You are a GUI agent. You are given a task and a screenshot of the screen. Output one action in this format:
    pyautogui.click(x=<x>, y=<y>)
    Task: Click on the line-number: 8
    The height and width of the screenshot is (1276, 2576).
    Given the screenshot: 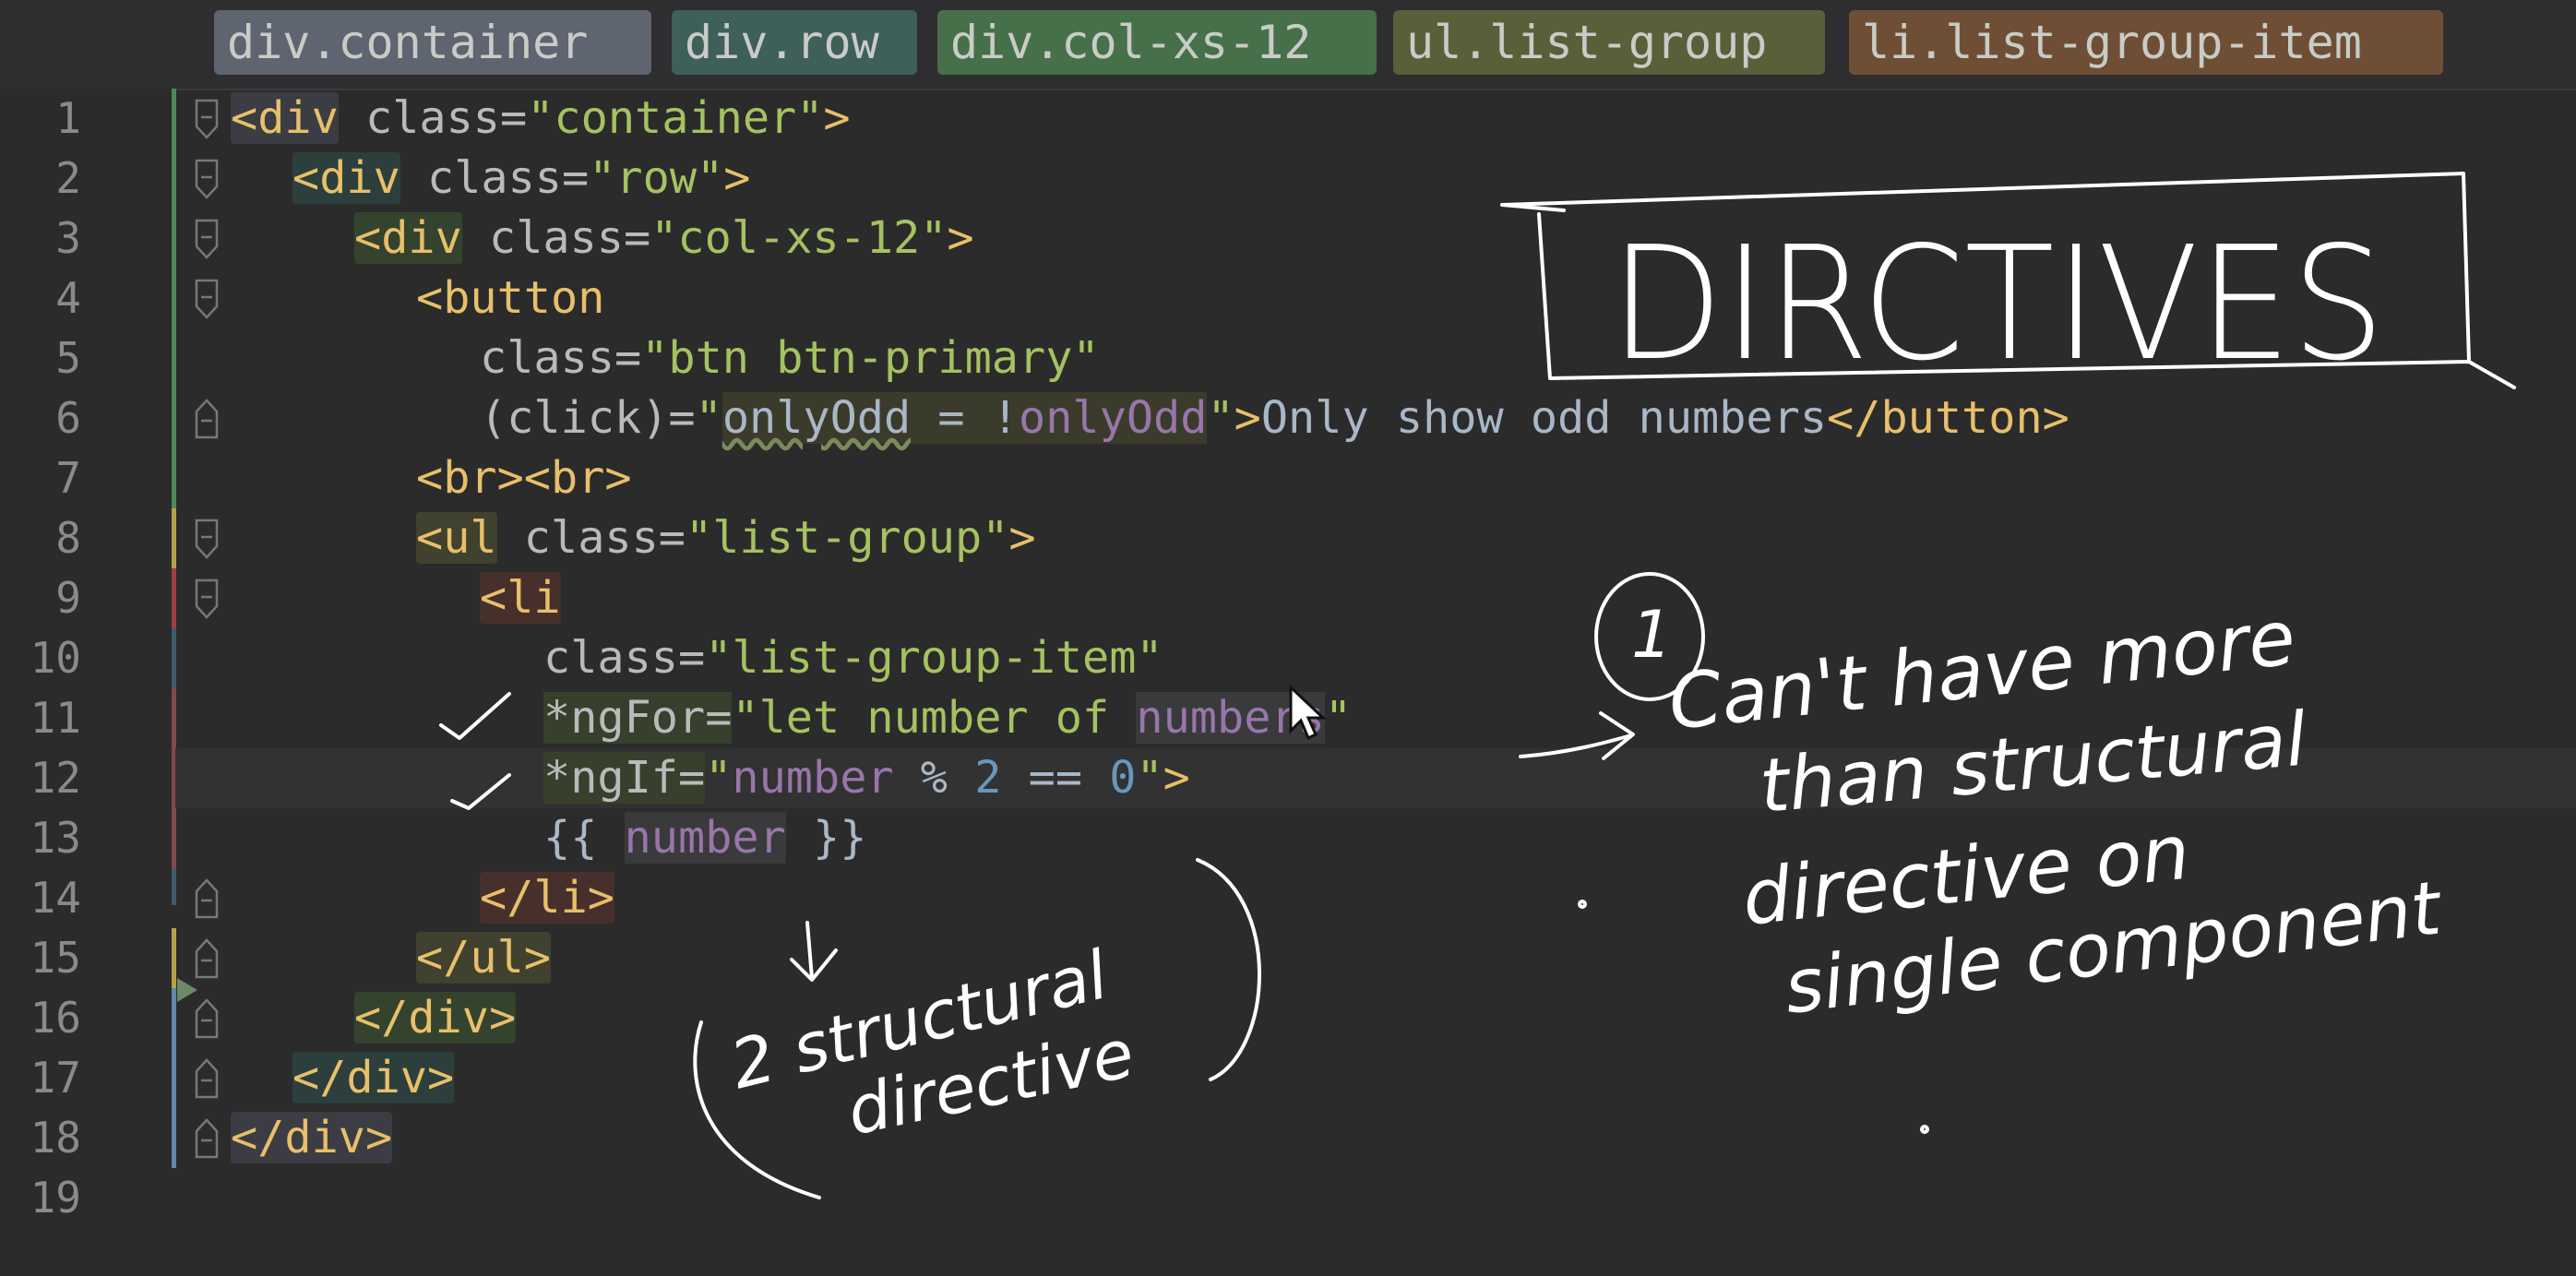 What is the action you would take?
    pyautogui.click(x=68, y=538)
    